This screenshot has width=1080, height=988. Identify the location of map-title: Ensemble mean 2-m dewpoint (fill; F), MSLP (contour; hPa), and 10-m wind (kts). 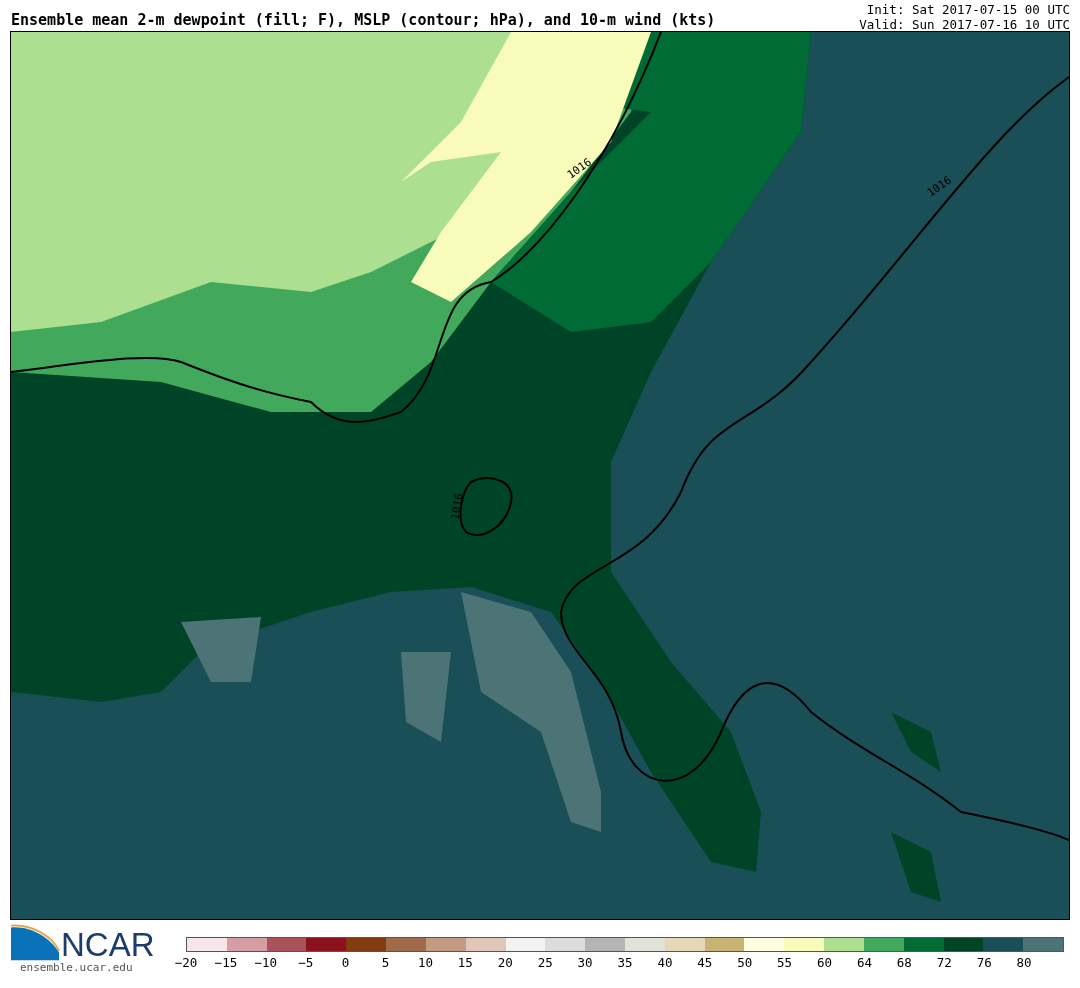
(363, 21).